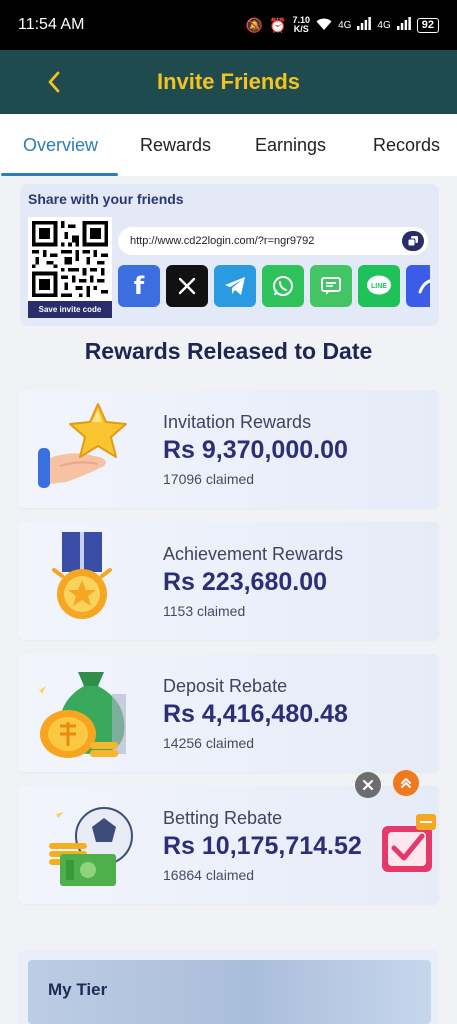  What do you see at coordinates (229, 992) in the screenshot?
I see `tier-banner: My Tier` at bounding box center [229, 992].